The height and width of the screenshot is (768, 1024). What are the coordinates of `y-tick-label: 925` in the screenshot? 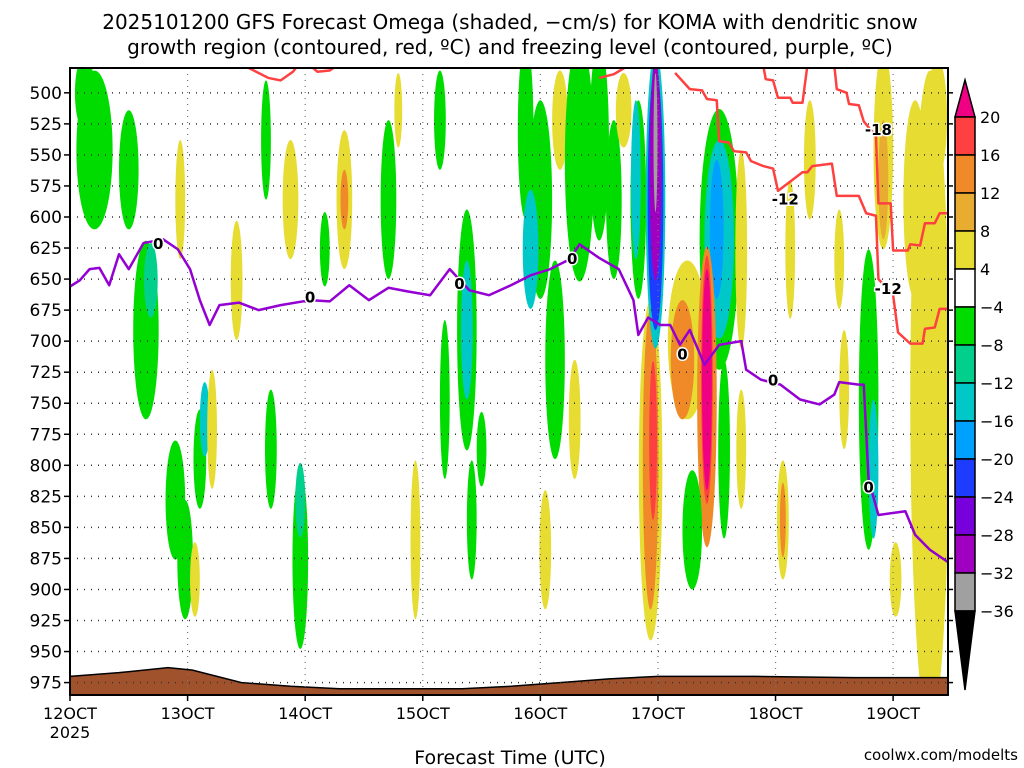 It's located at (46, 622).